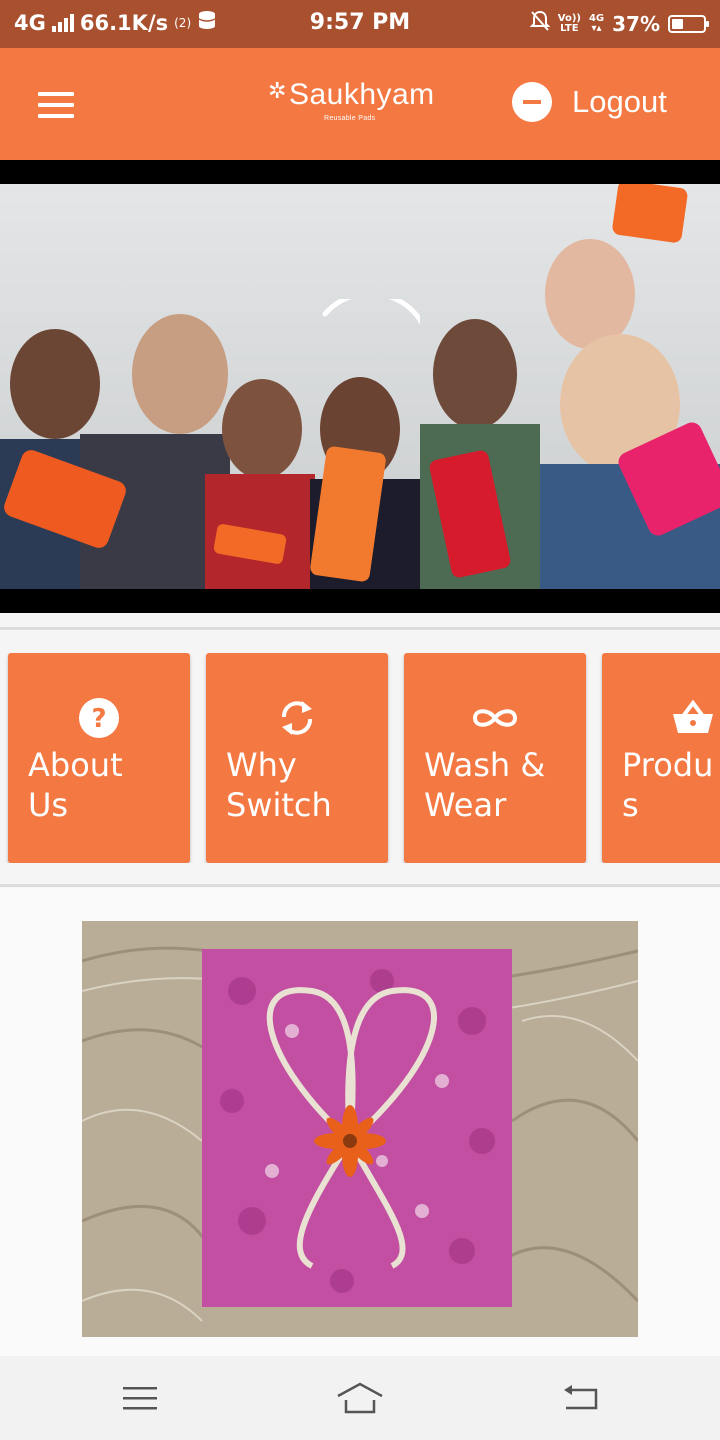 The width and height of the screenshot is (720, 1440). What do you see at coordinates (619, 101) in the screenshot?
I see `logout-label: Logout` at bounding box center [619, 101].